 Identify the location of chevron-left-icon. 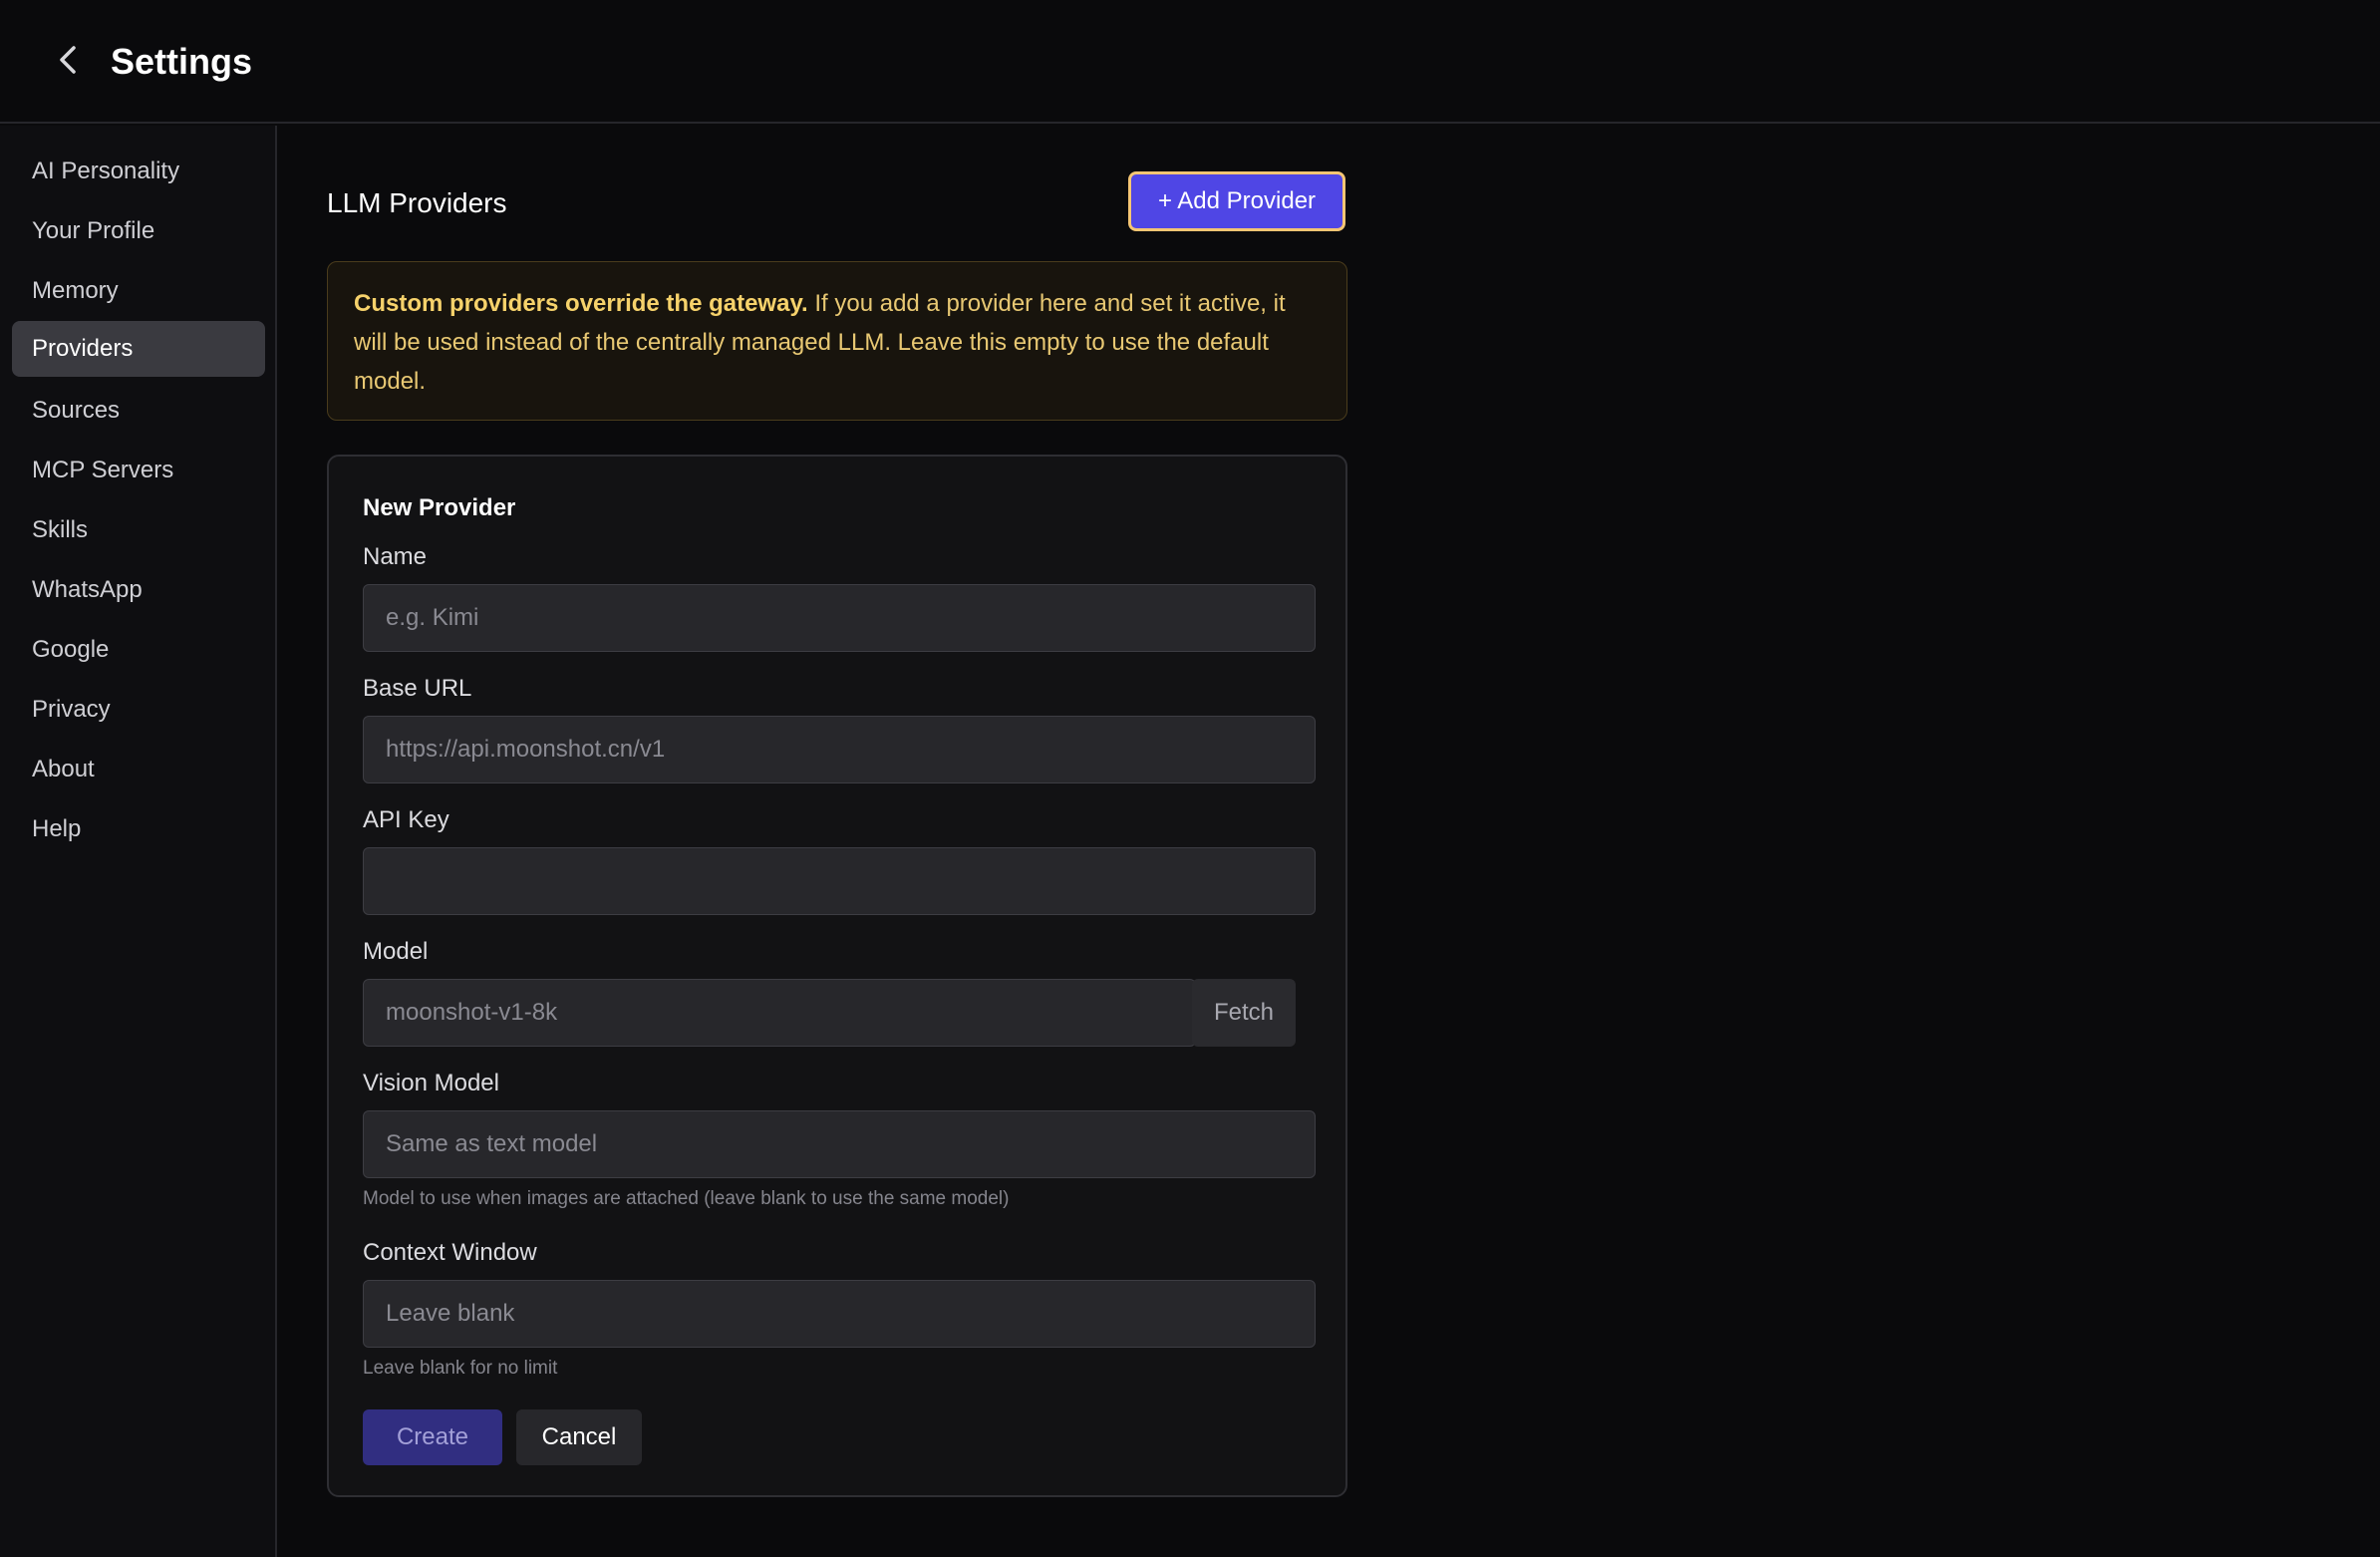
(68, 62).